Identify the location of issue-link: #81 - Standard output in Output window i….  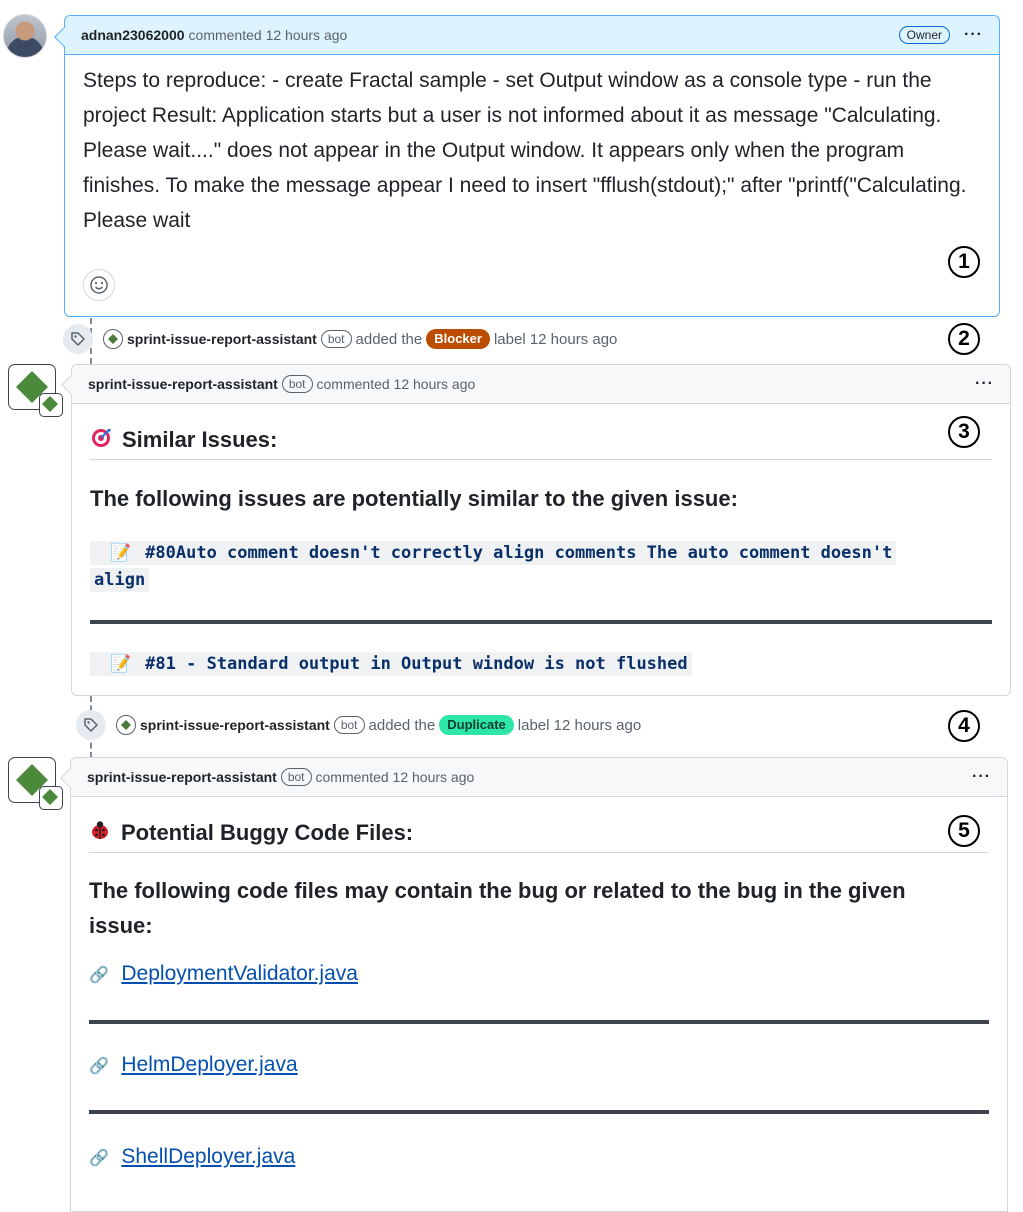
(416, 664).